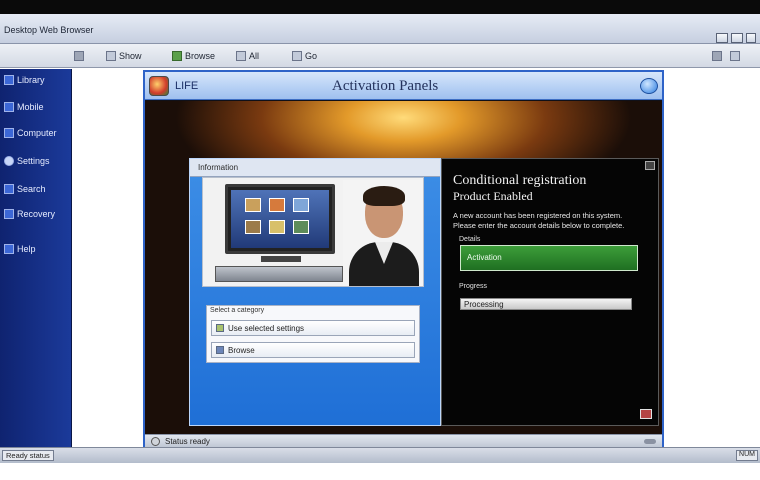  What do you see at coordinates (473, 286) in the screenshot?
I see `progress-label: Progress` at bounding box center [473, 286].